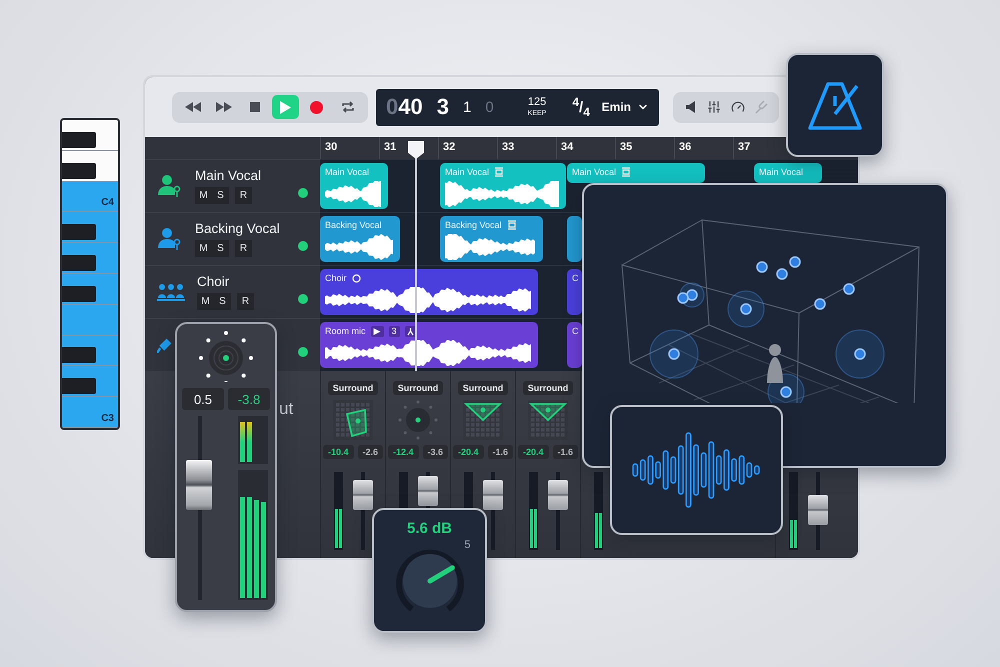 The height and width of the screenshot is (667, 1000). Describe the element at coordinates (286, 408) in the screenshot. I see `output-label: ut` at that location.